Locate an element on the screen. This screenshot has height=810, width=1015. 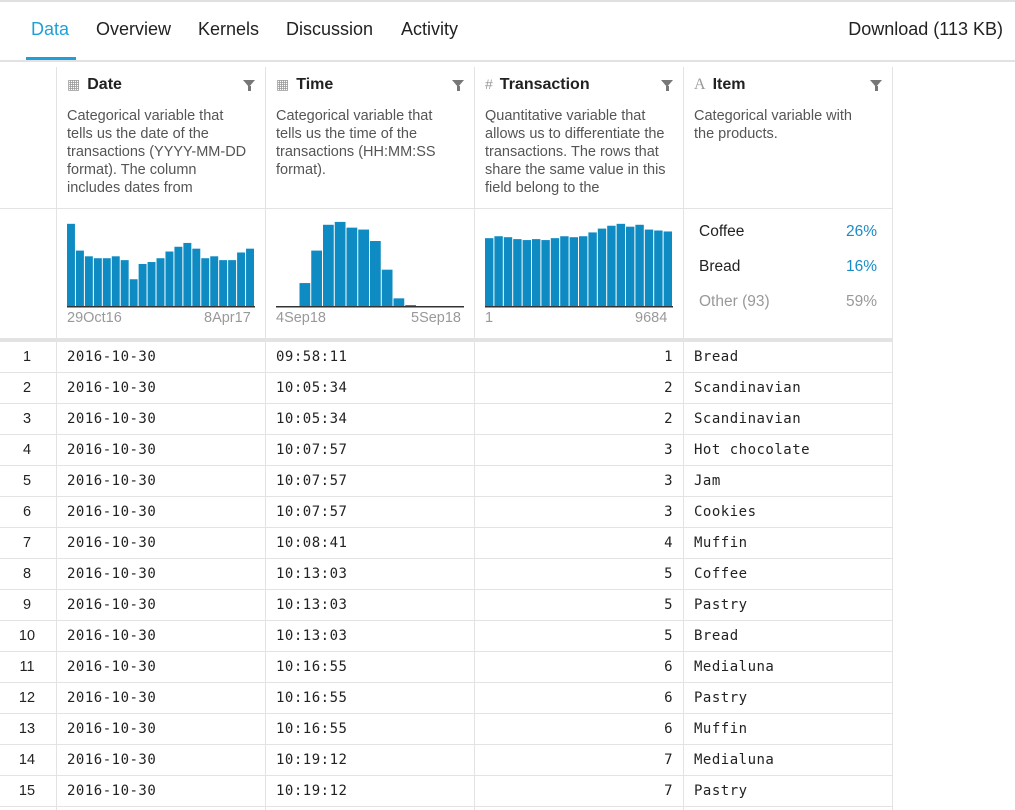
table-row: 13 2016-10-30 10:16:55 6 Muffin is located at coordinates (446, 729).